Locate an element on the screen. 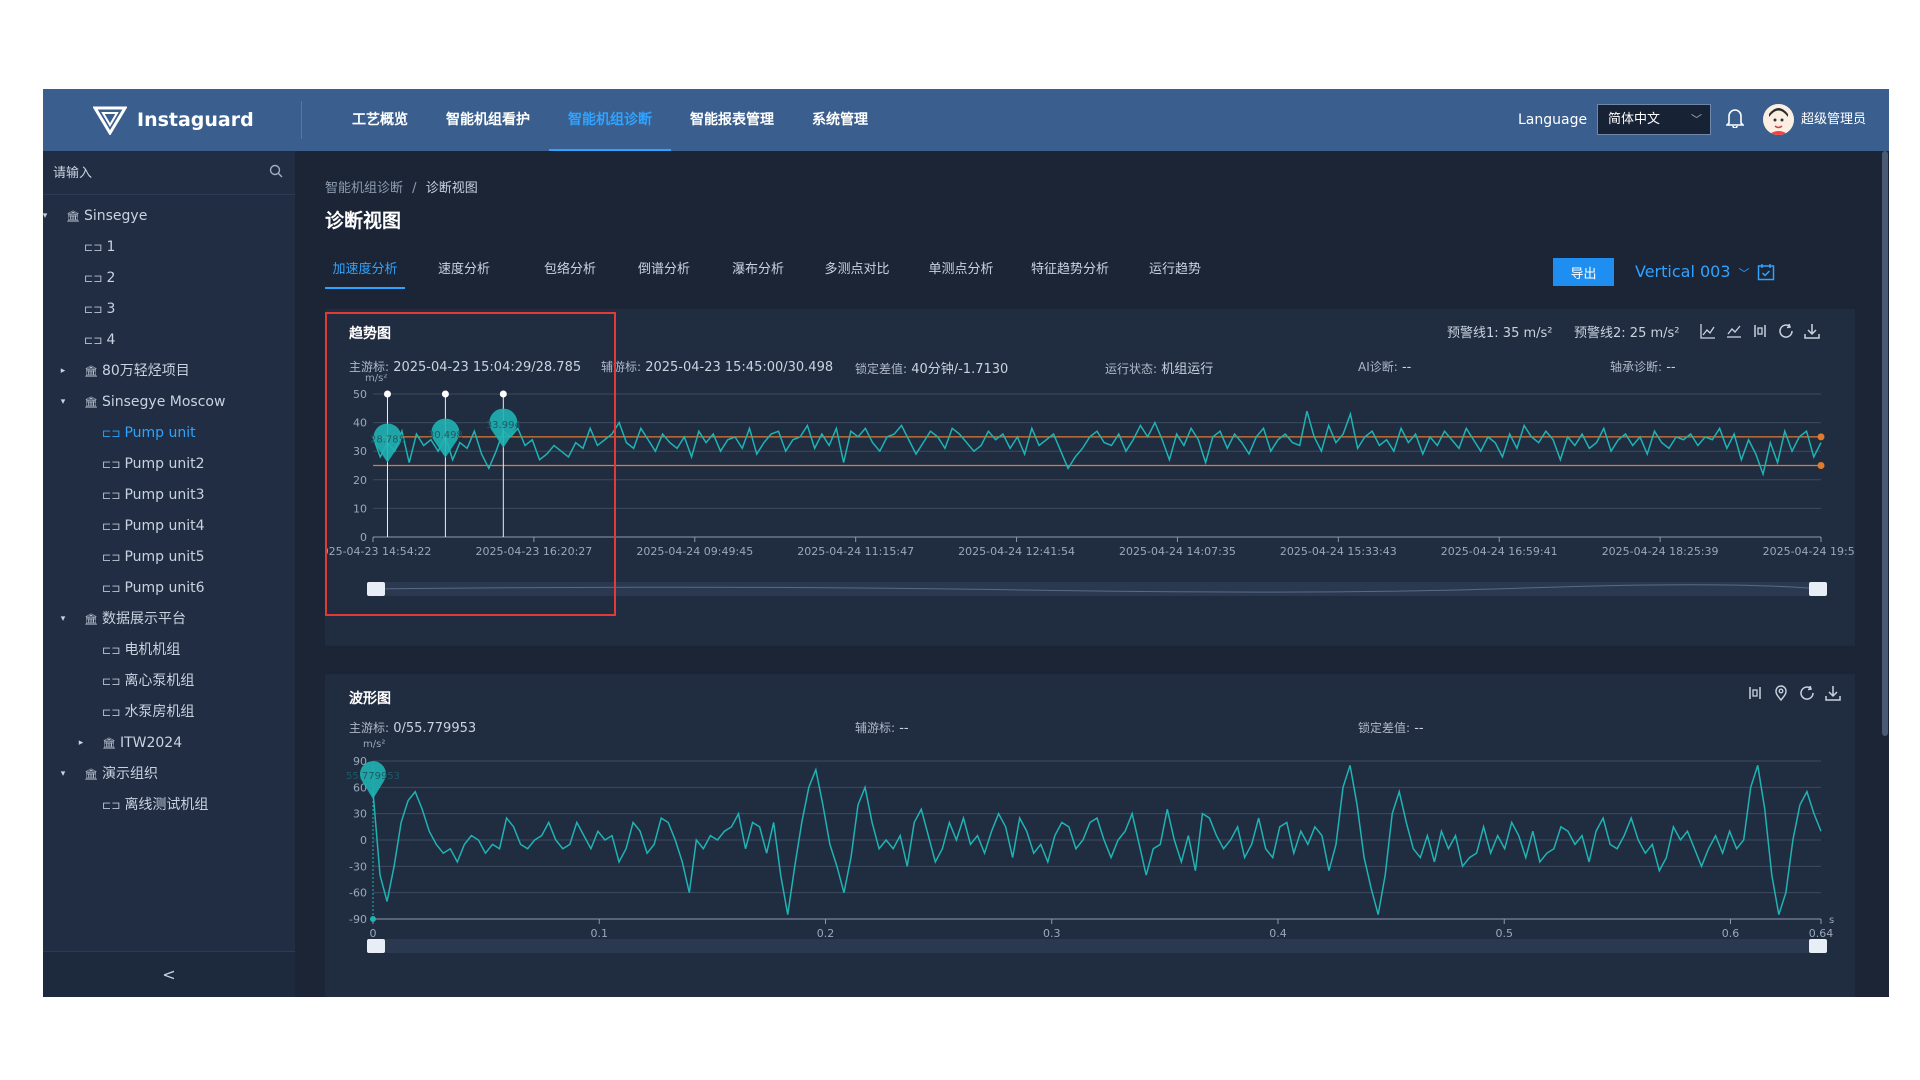 The image size is (1920, 1080). tab-4: 倒谱分析 is located at coordinates (664, 273).